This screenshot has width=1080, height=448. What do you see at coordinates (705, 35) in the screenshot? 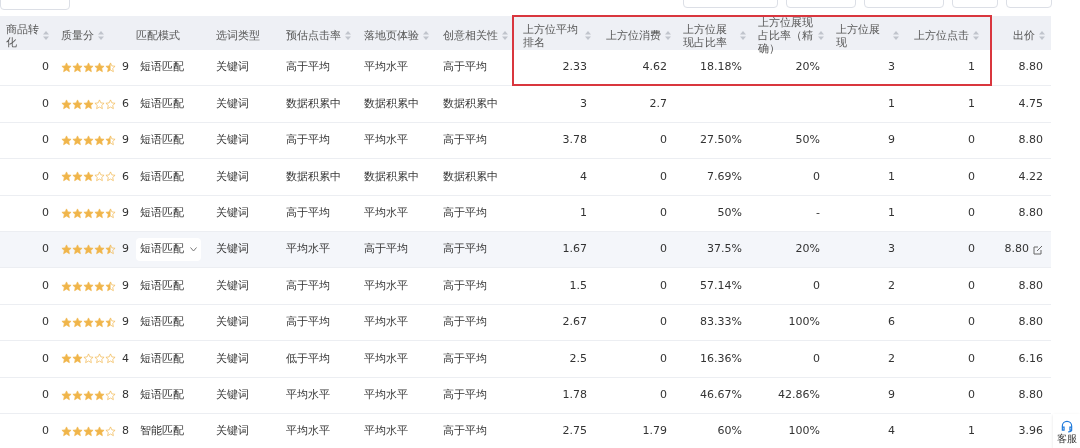
I see `column-header: 上方位展现占比率` at bounding box center [705, 35].